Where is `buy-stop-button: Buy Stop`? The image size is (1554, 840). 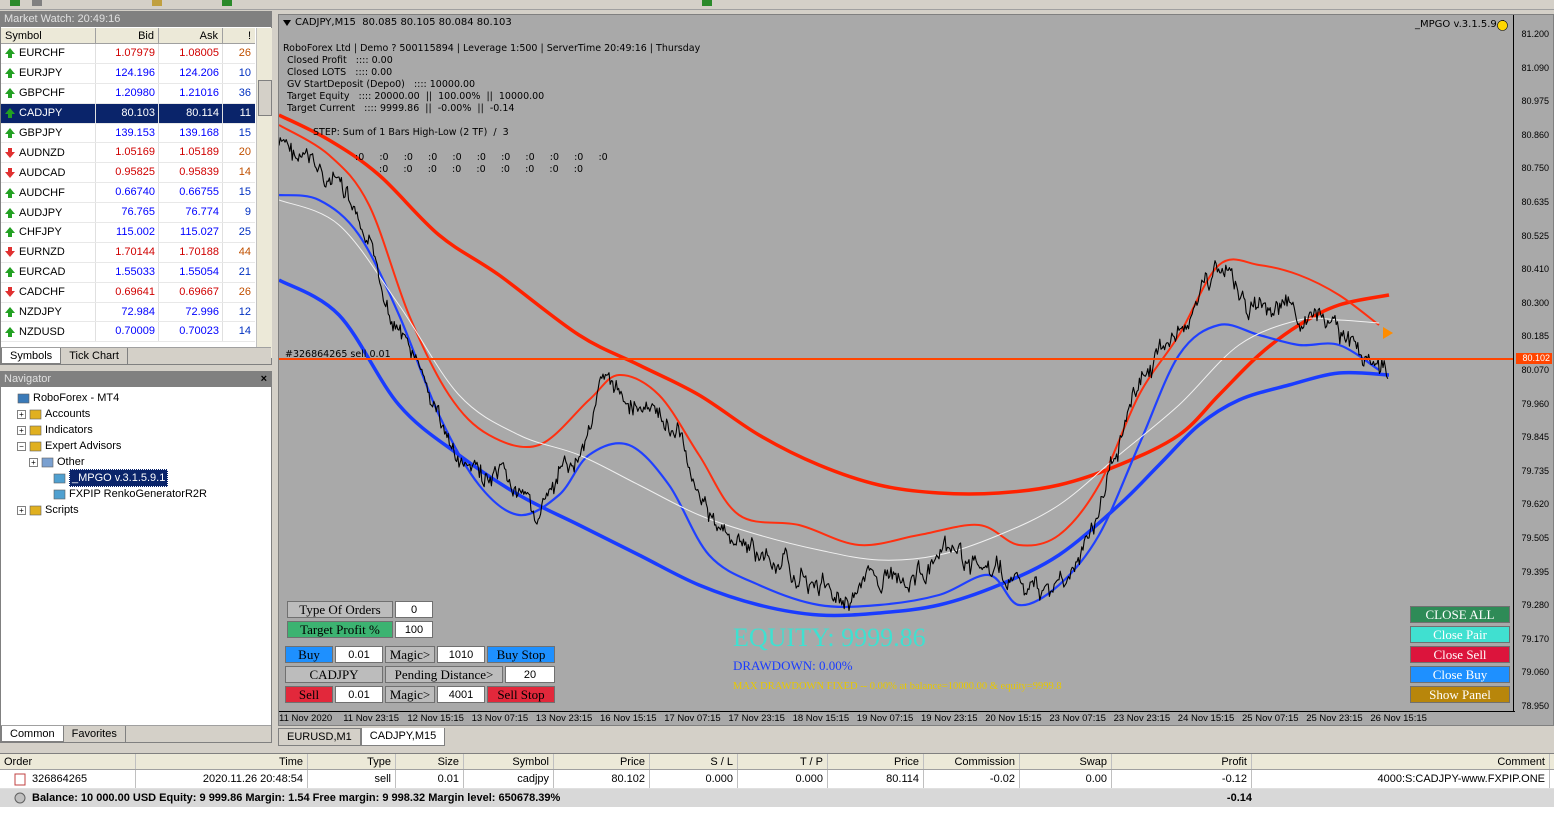 buy-stop-button: Buy Stop is located at coordinates (521, 654).